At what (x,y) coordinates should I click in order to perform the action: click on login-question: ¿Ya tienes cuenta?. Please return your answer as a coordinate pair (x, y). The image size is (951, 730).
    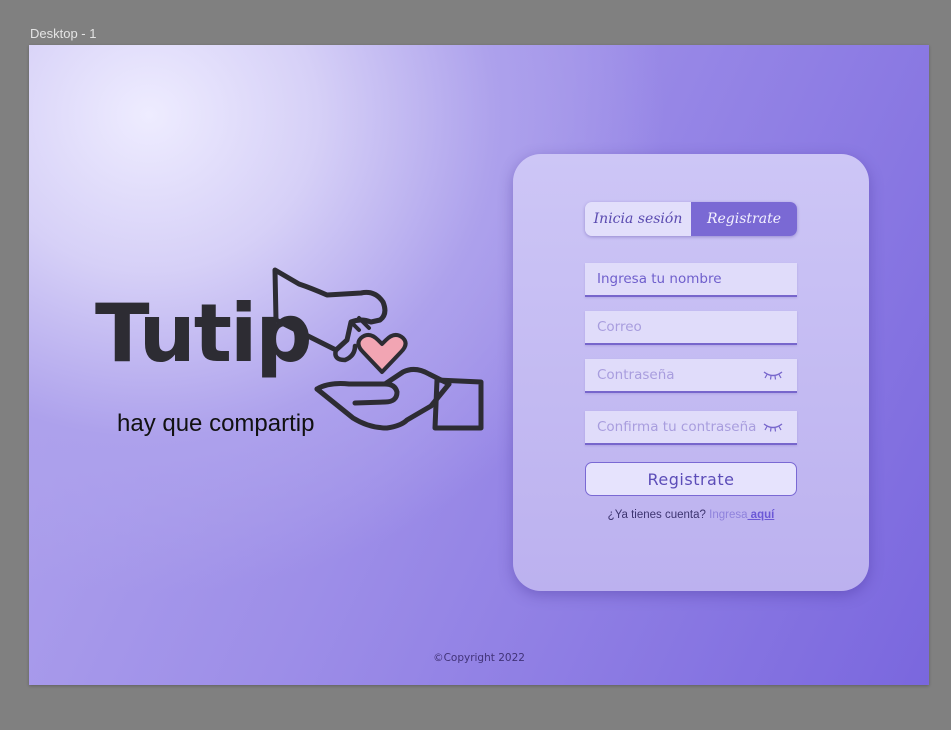
    Looking at the image, I should click on (656, 515).